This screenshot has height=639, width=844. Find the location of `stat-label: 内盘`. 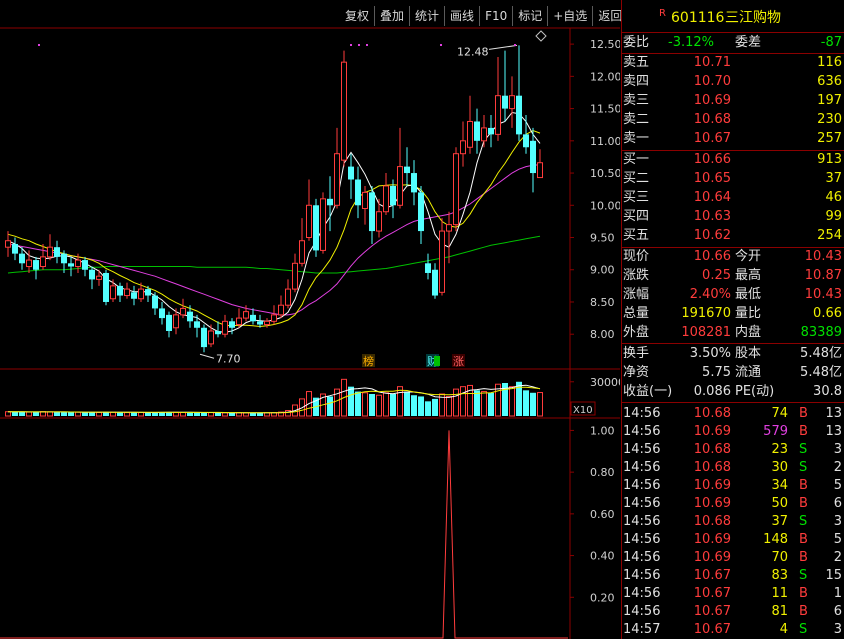

stat-label: 内盘 is located at coordinates (748, 332).